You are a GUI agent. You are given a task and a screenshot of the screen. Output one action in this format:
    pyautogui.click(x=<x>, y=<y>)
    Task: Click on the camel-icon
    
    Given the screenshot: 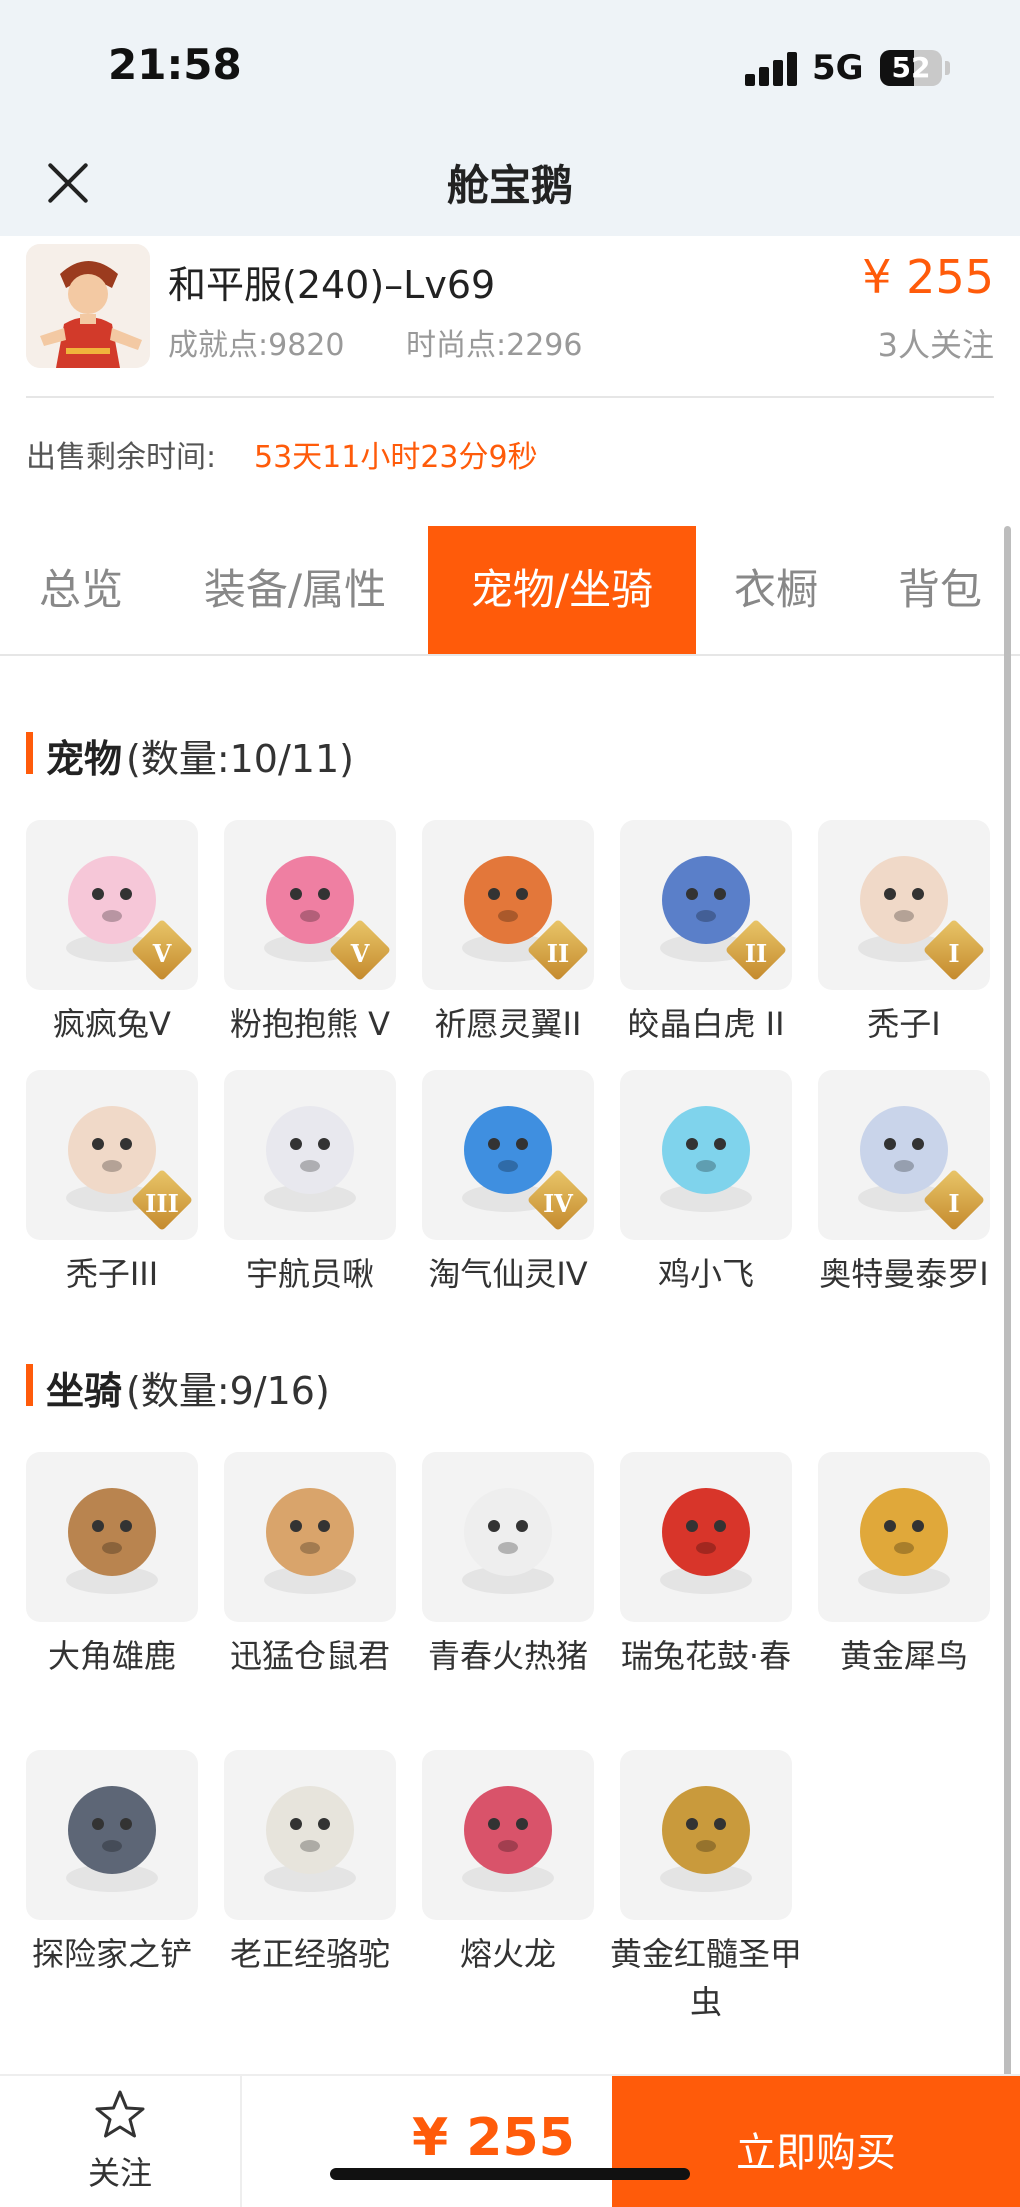 What is the action you would take?
    pyautogui.click(x=310, y=1835)
    